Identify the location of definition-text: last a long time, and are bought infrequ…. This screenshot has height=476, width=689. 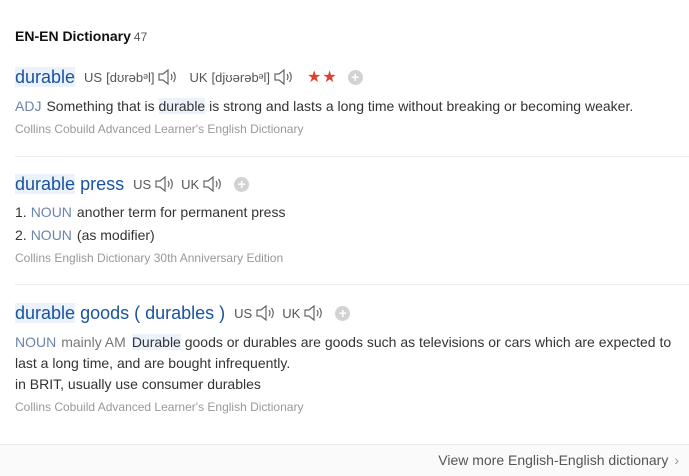
(153, 363).